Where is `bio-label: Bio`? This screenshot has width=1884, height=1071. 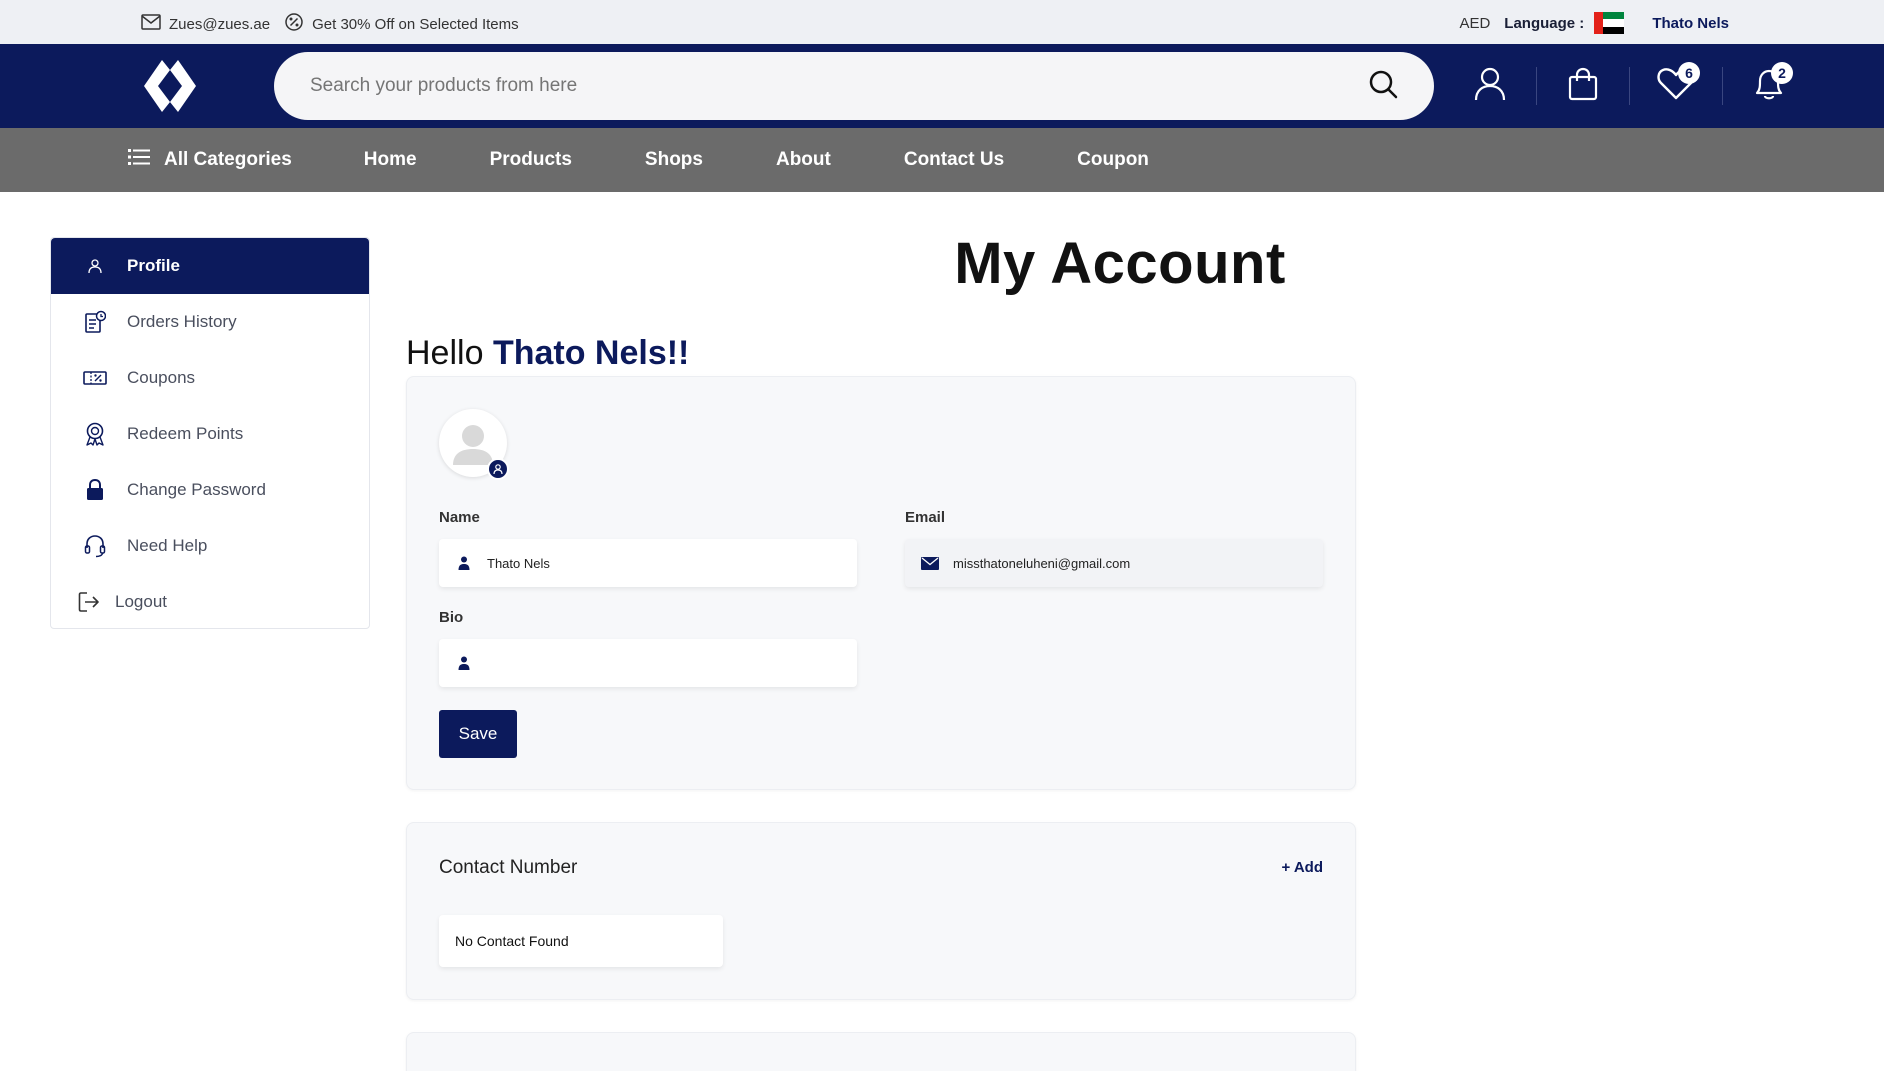
bio-label: Bio is located at coordinates (451, 617).